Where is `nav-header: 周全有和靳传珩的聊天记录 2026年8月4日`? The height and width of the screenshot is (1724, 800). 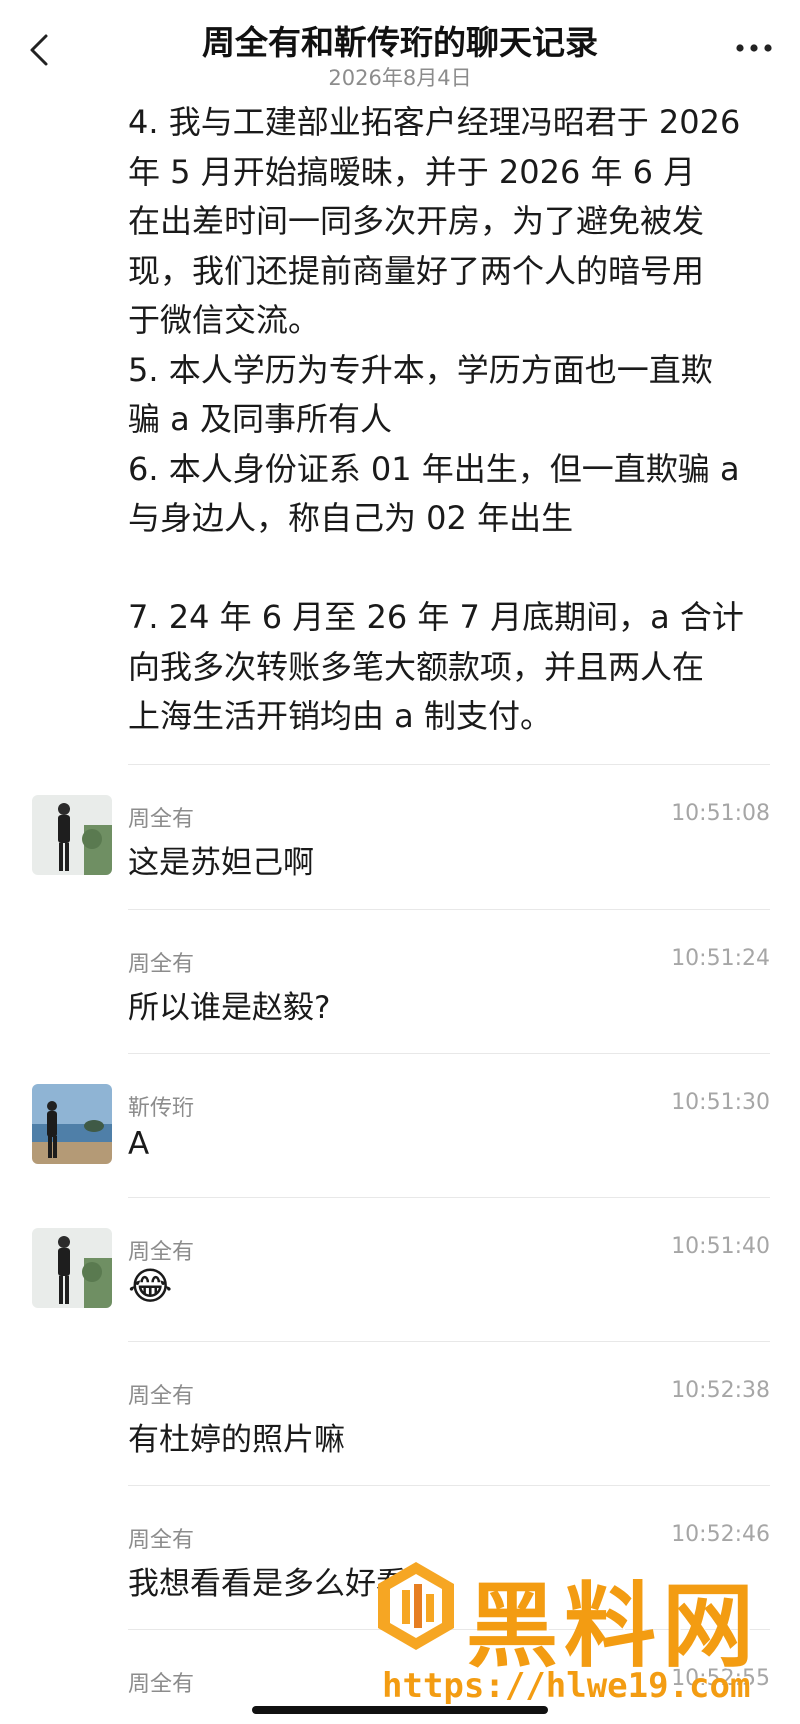 nav-header: 周全有和靳传珩的聊天记录 2026年8月4日 is located at coordinates (400, 49).